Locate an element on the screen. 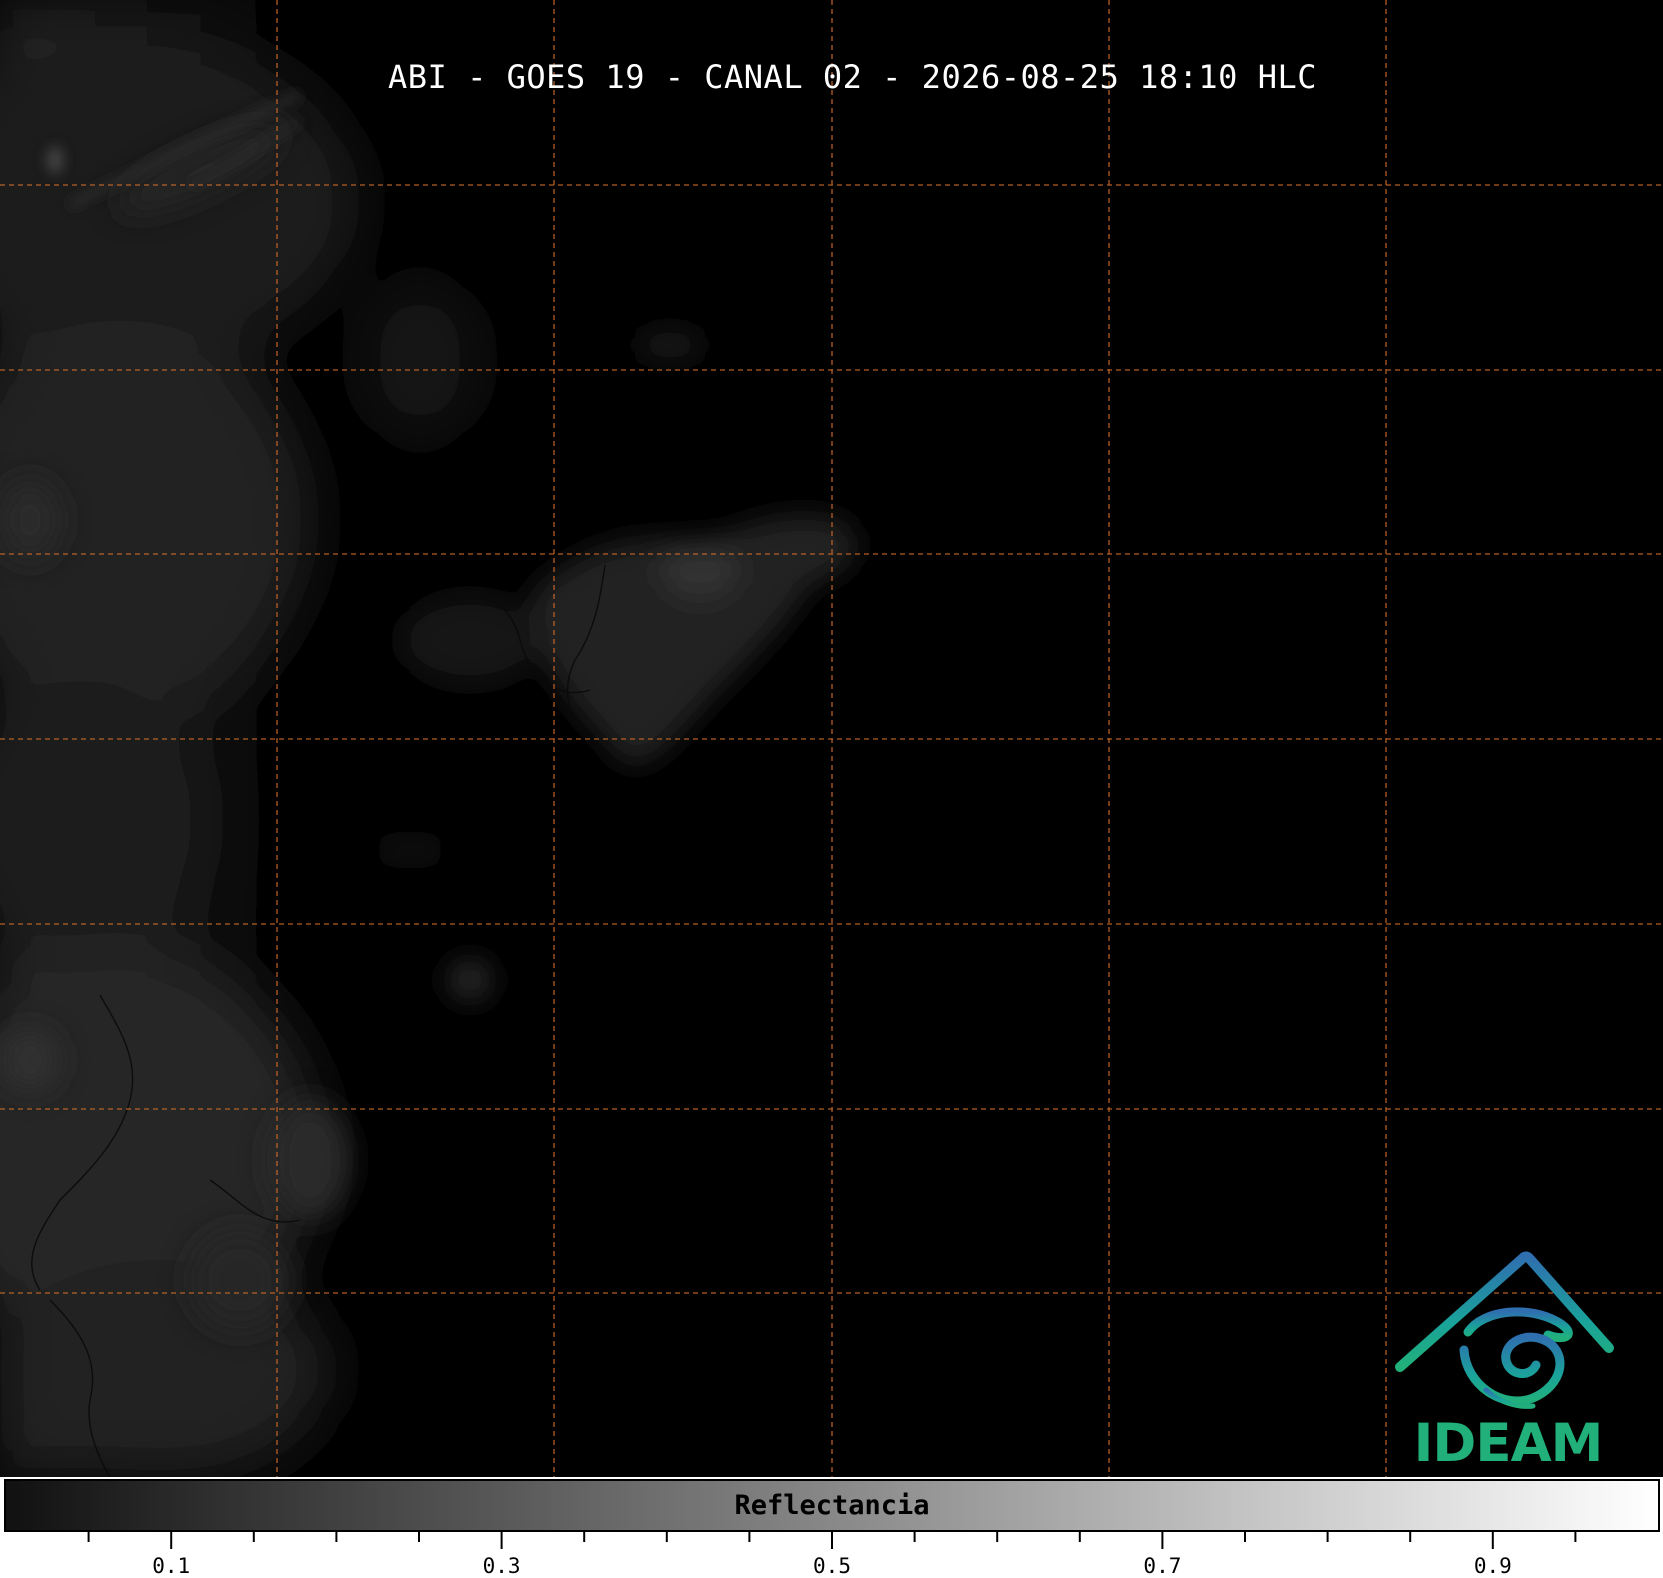  colorbar-tick-label: 0.9 is located at coordinates (1492, 1566).